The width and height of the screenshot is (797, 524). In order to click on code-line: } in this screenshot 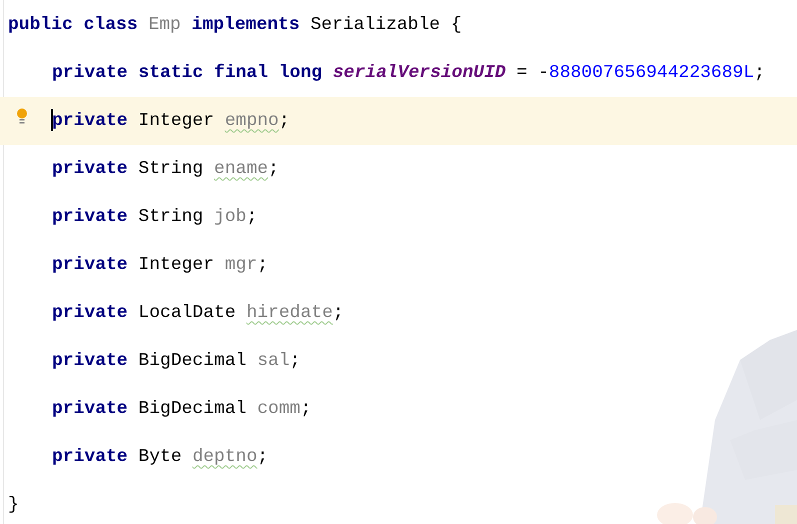, I will do `click(13, 505)`.